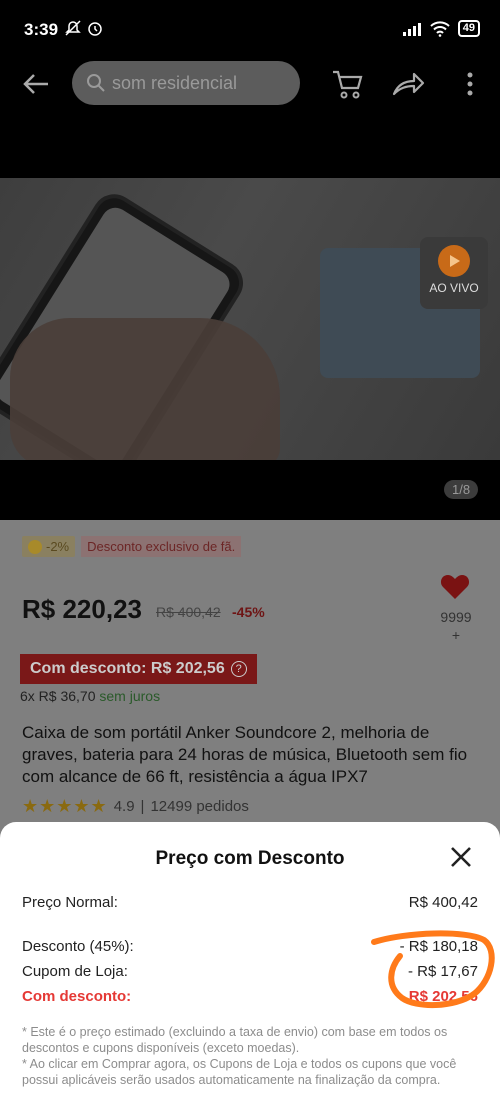 The width and height of the screenshot is (500, 1111). Describe the element at coordinates (82, 609) in the screenshot. I see `current-price: R$ 220,23` at that location.